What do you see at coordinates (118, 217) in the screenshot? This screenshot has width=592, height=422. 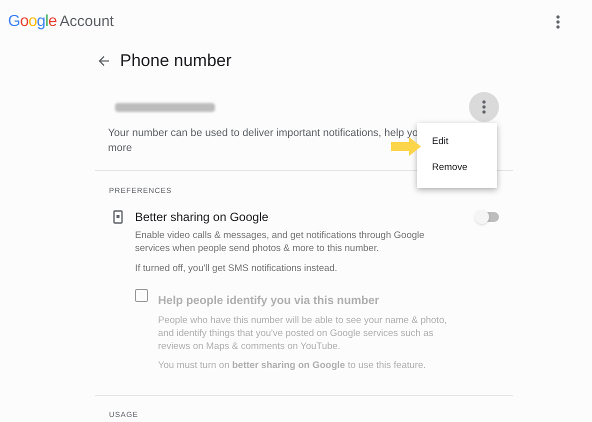 I see `phone-icon` at bounding box center [118, 217].